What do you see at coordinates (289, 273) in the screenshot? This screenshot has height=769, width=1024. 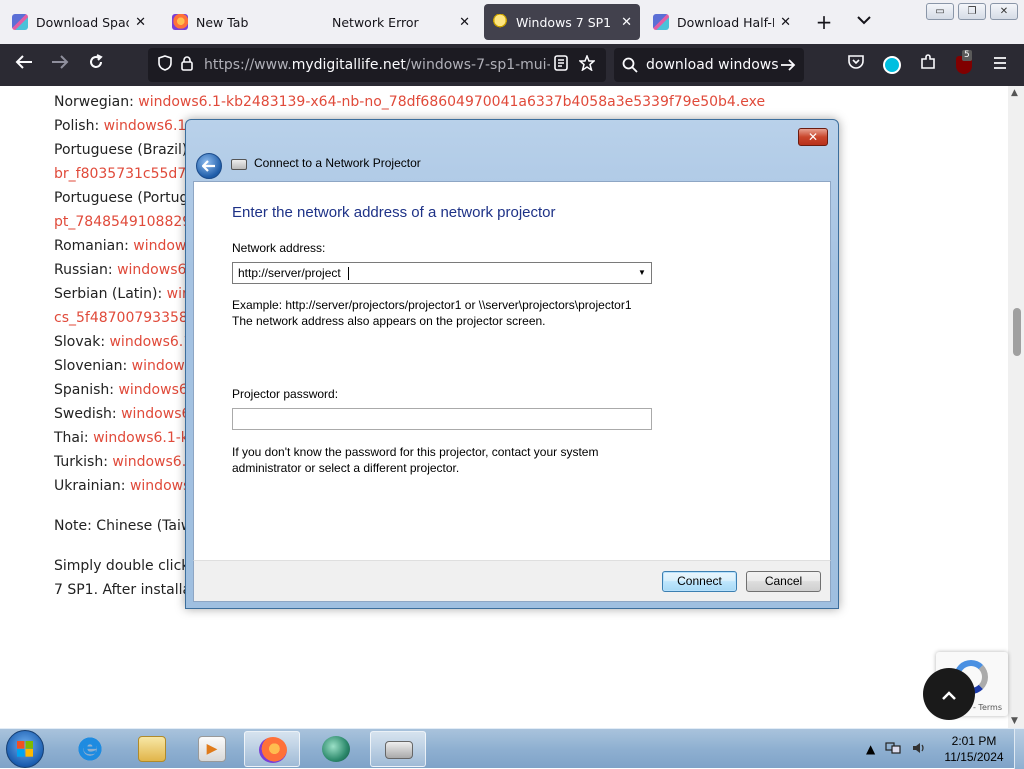 I see `network-address-input: http://server/project` at bounding box center [289, 273].